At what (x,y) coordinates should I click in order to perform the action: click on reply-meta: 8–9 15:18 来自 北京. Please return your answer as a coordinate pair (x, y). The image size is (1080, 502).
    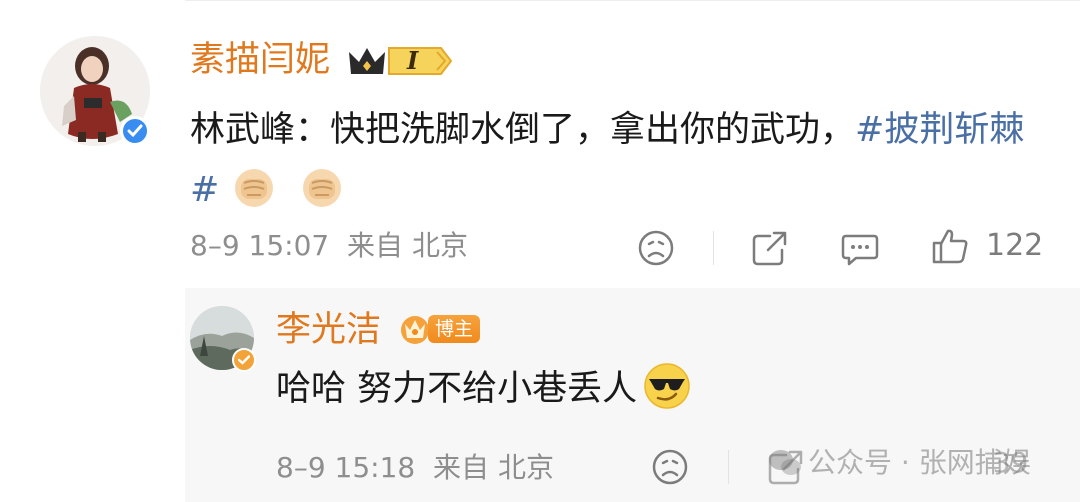
    Looking at the image, I should click on (415, 468).